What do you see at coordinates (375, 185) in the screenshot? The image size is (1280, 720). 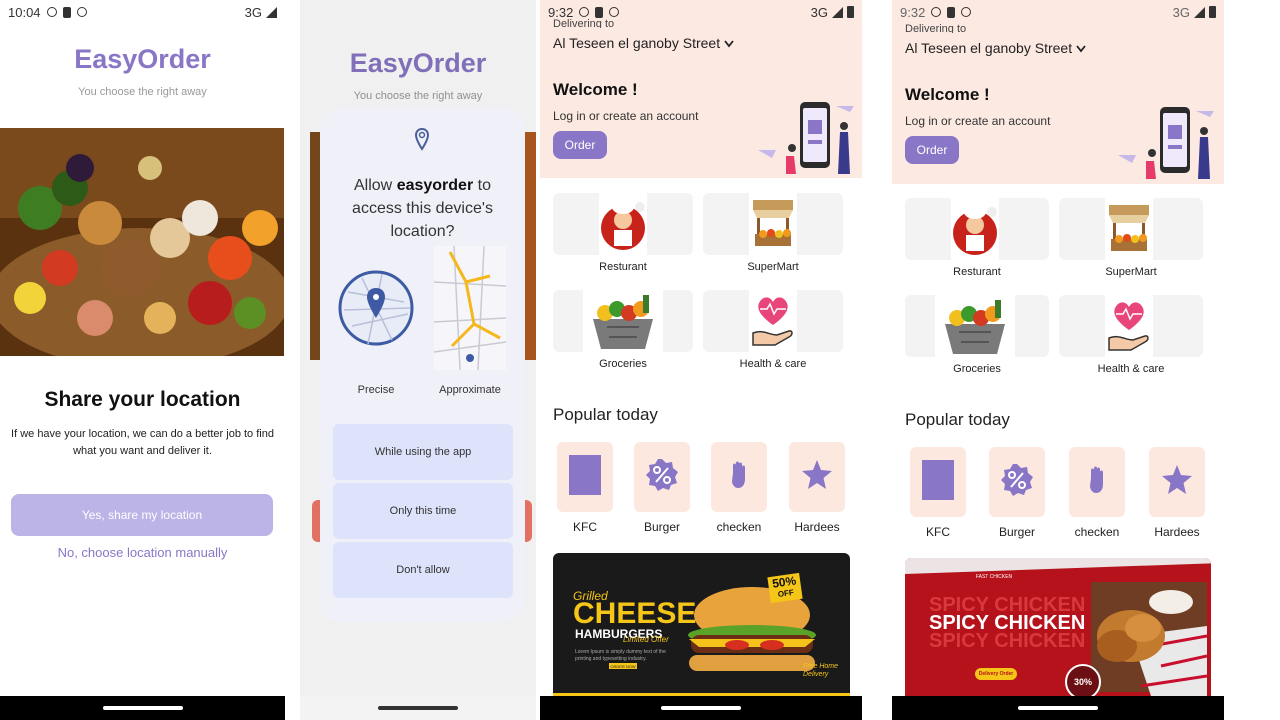 I see `permission-title-prefix: Allow` at bounding box center [375, 185].